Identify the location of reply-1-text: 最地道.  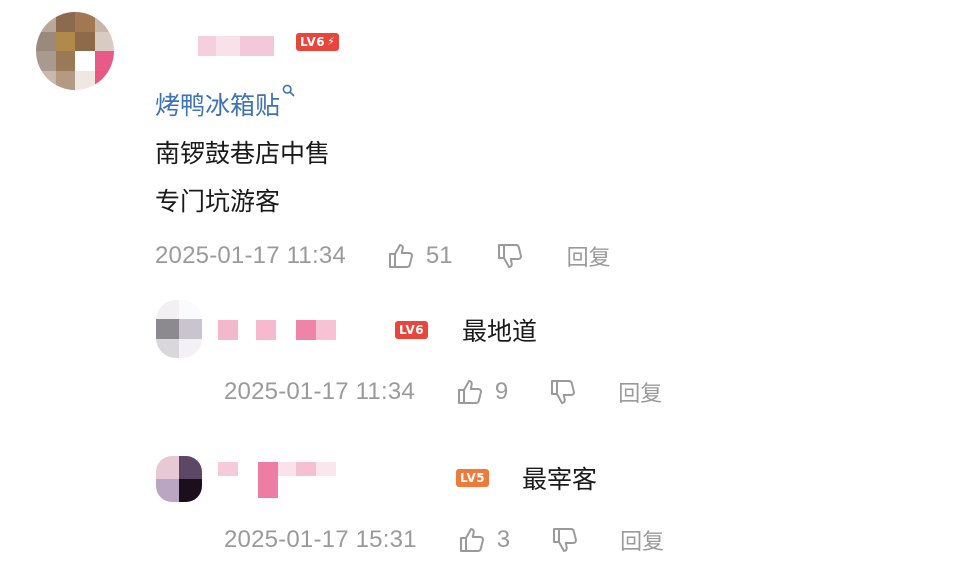
(500, 331).